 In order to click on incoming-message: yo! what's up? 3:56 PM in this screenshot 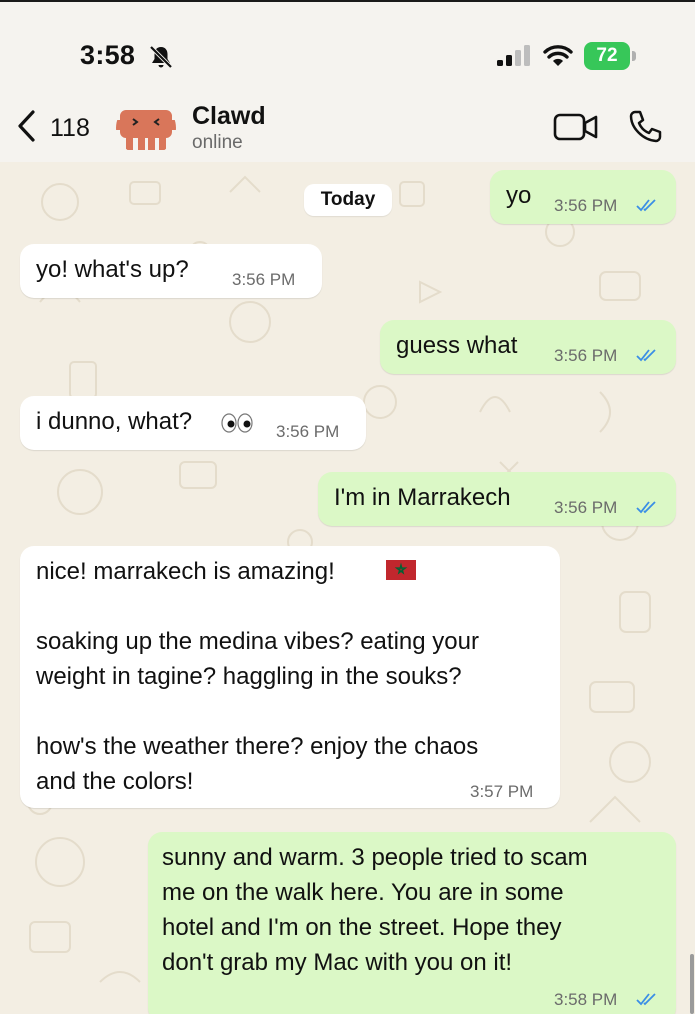, I will do `click(171, 271)`.